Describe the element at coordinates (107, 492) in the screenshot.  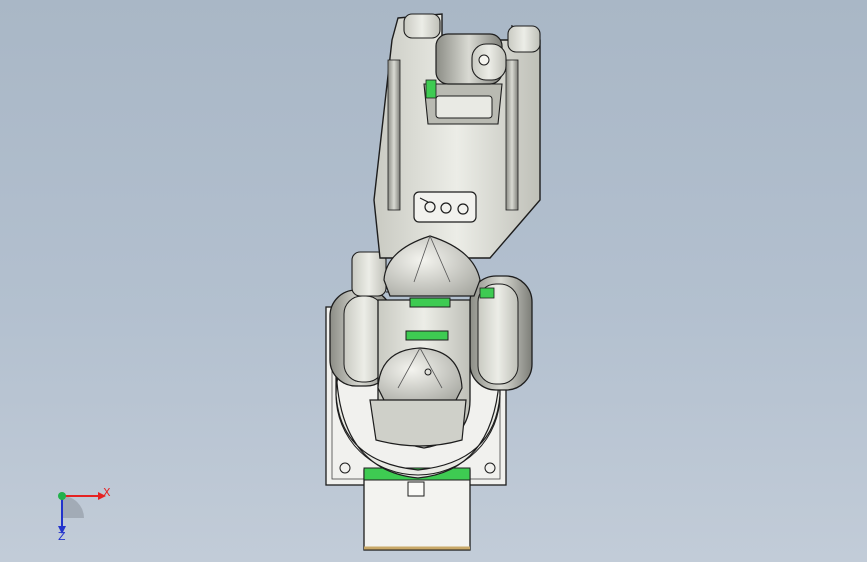
I see `x-axis-label: X` at that location.